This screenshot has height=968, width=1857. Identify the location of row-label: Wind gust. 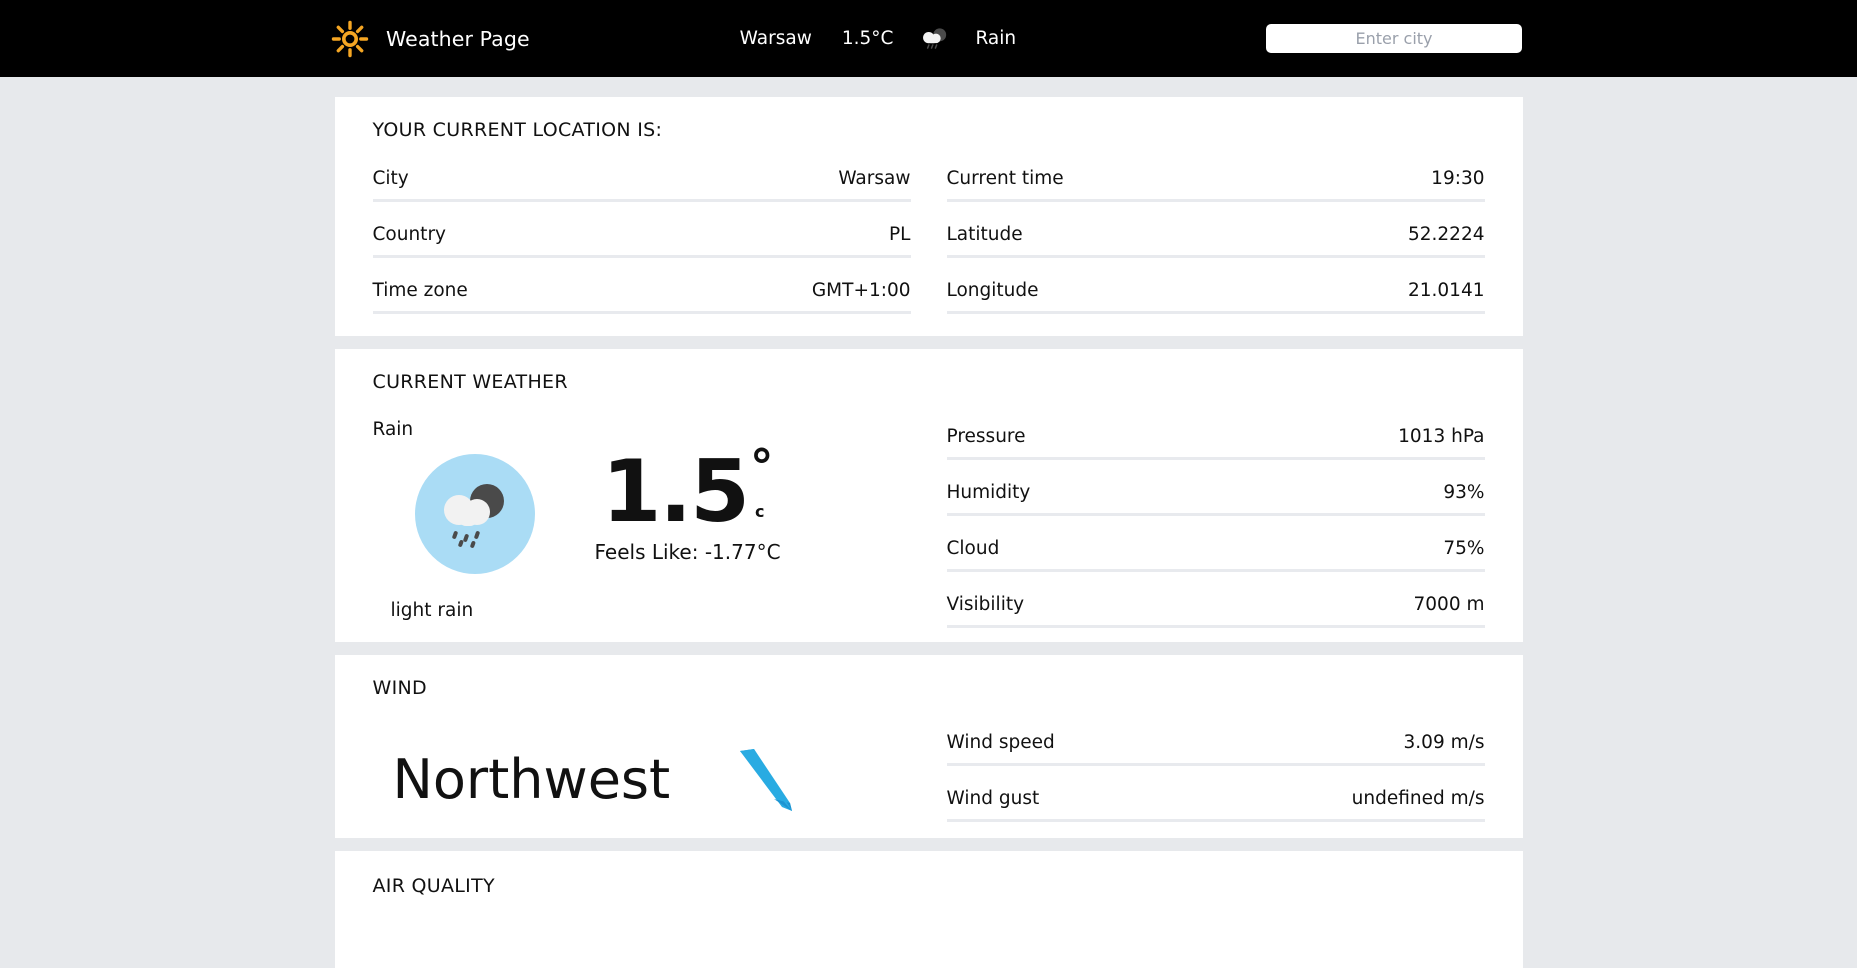
(993, 798).